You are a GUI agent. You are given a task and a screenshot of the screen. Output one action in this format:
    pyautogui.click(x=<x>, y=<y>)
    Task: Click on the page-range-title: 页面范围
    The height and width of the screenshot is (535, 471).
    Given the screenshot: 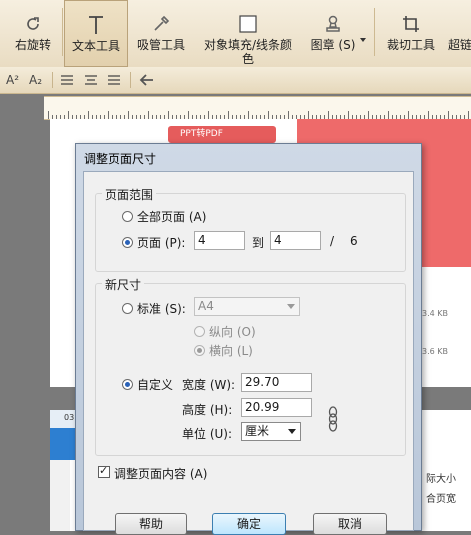 What is the action you would take?
    pyautogui.click(x=129, y=194)
    